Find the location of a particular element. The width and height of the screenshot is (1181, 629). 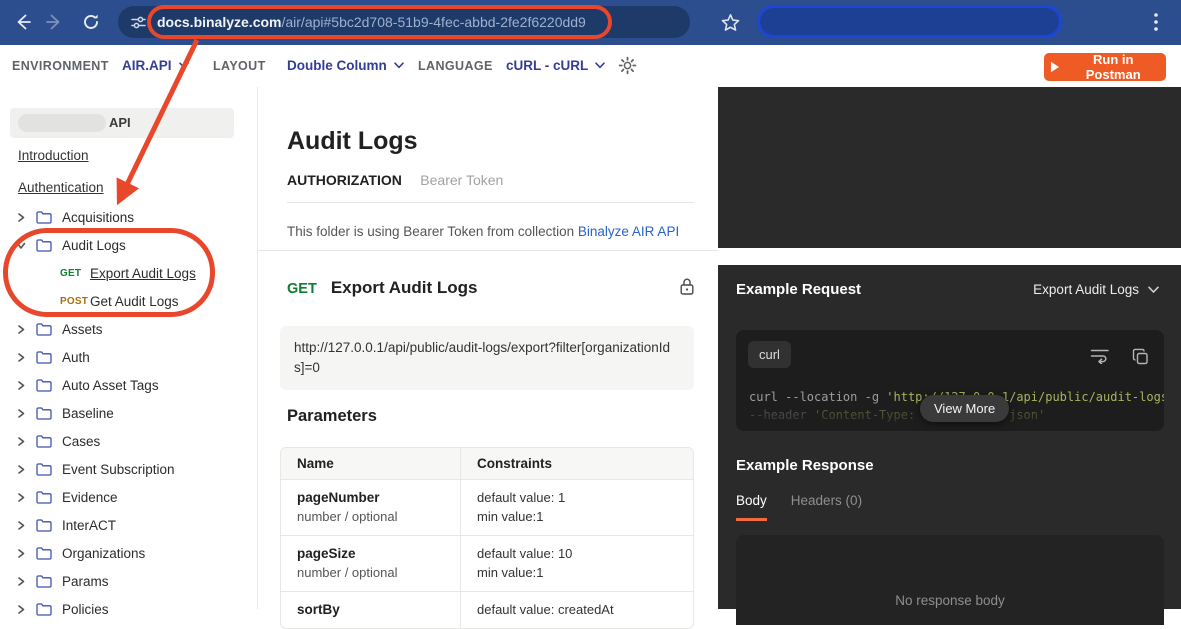

layout-select: Double Column is located at coordinates (345, 65).